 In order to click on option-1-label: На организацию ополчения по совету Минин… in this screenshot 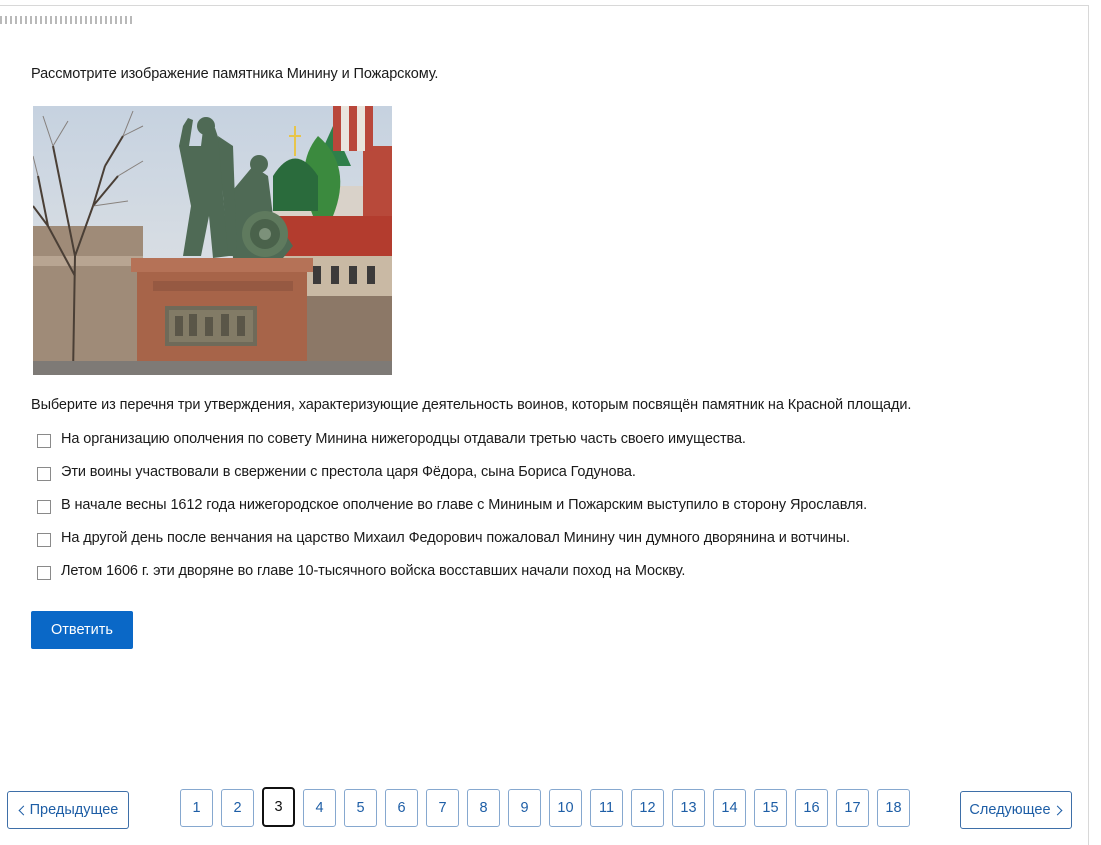, I will do `click(403, 439)`.